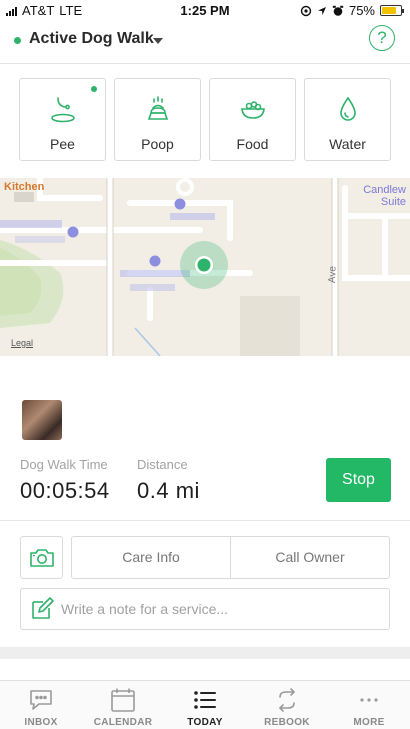  What do you see at coordinates (338, 10) in the screenshot?
I see `alarm-icon` at bounding box center [338, 10].